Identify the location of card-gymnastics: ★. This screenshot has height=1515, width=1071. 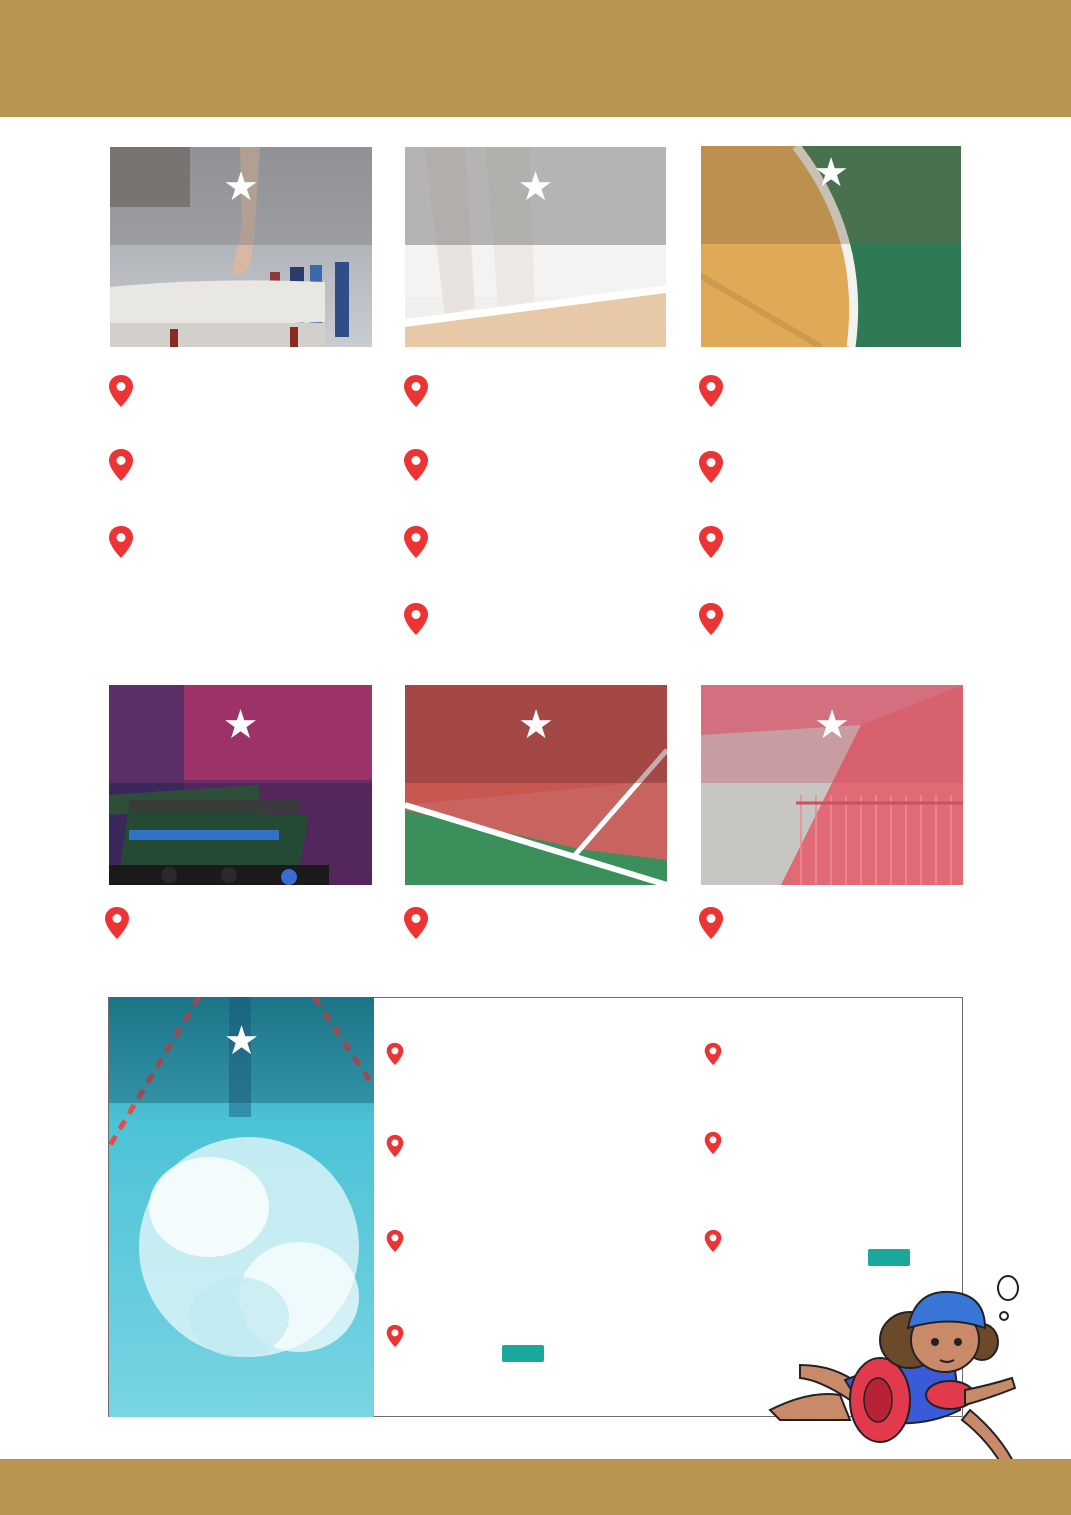
(241, 247).